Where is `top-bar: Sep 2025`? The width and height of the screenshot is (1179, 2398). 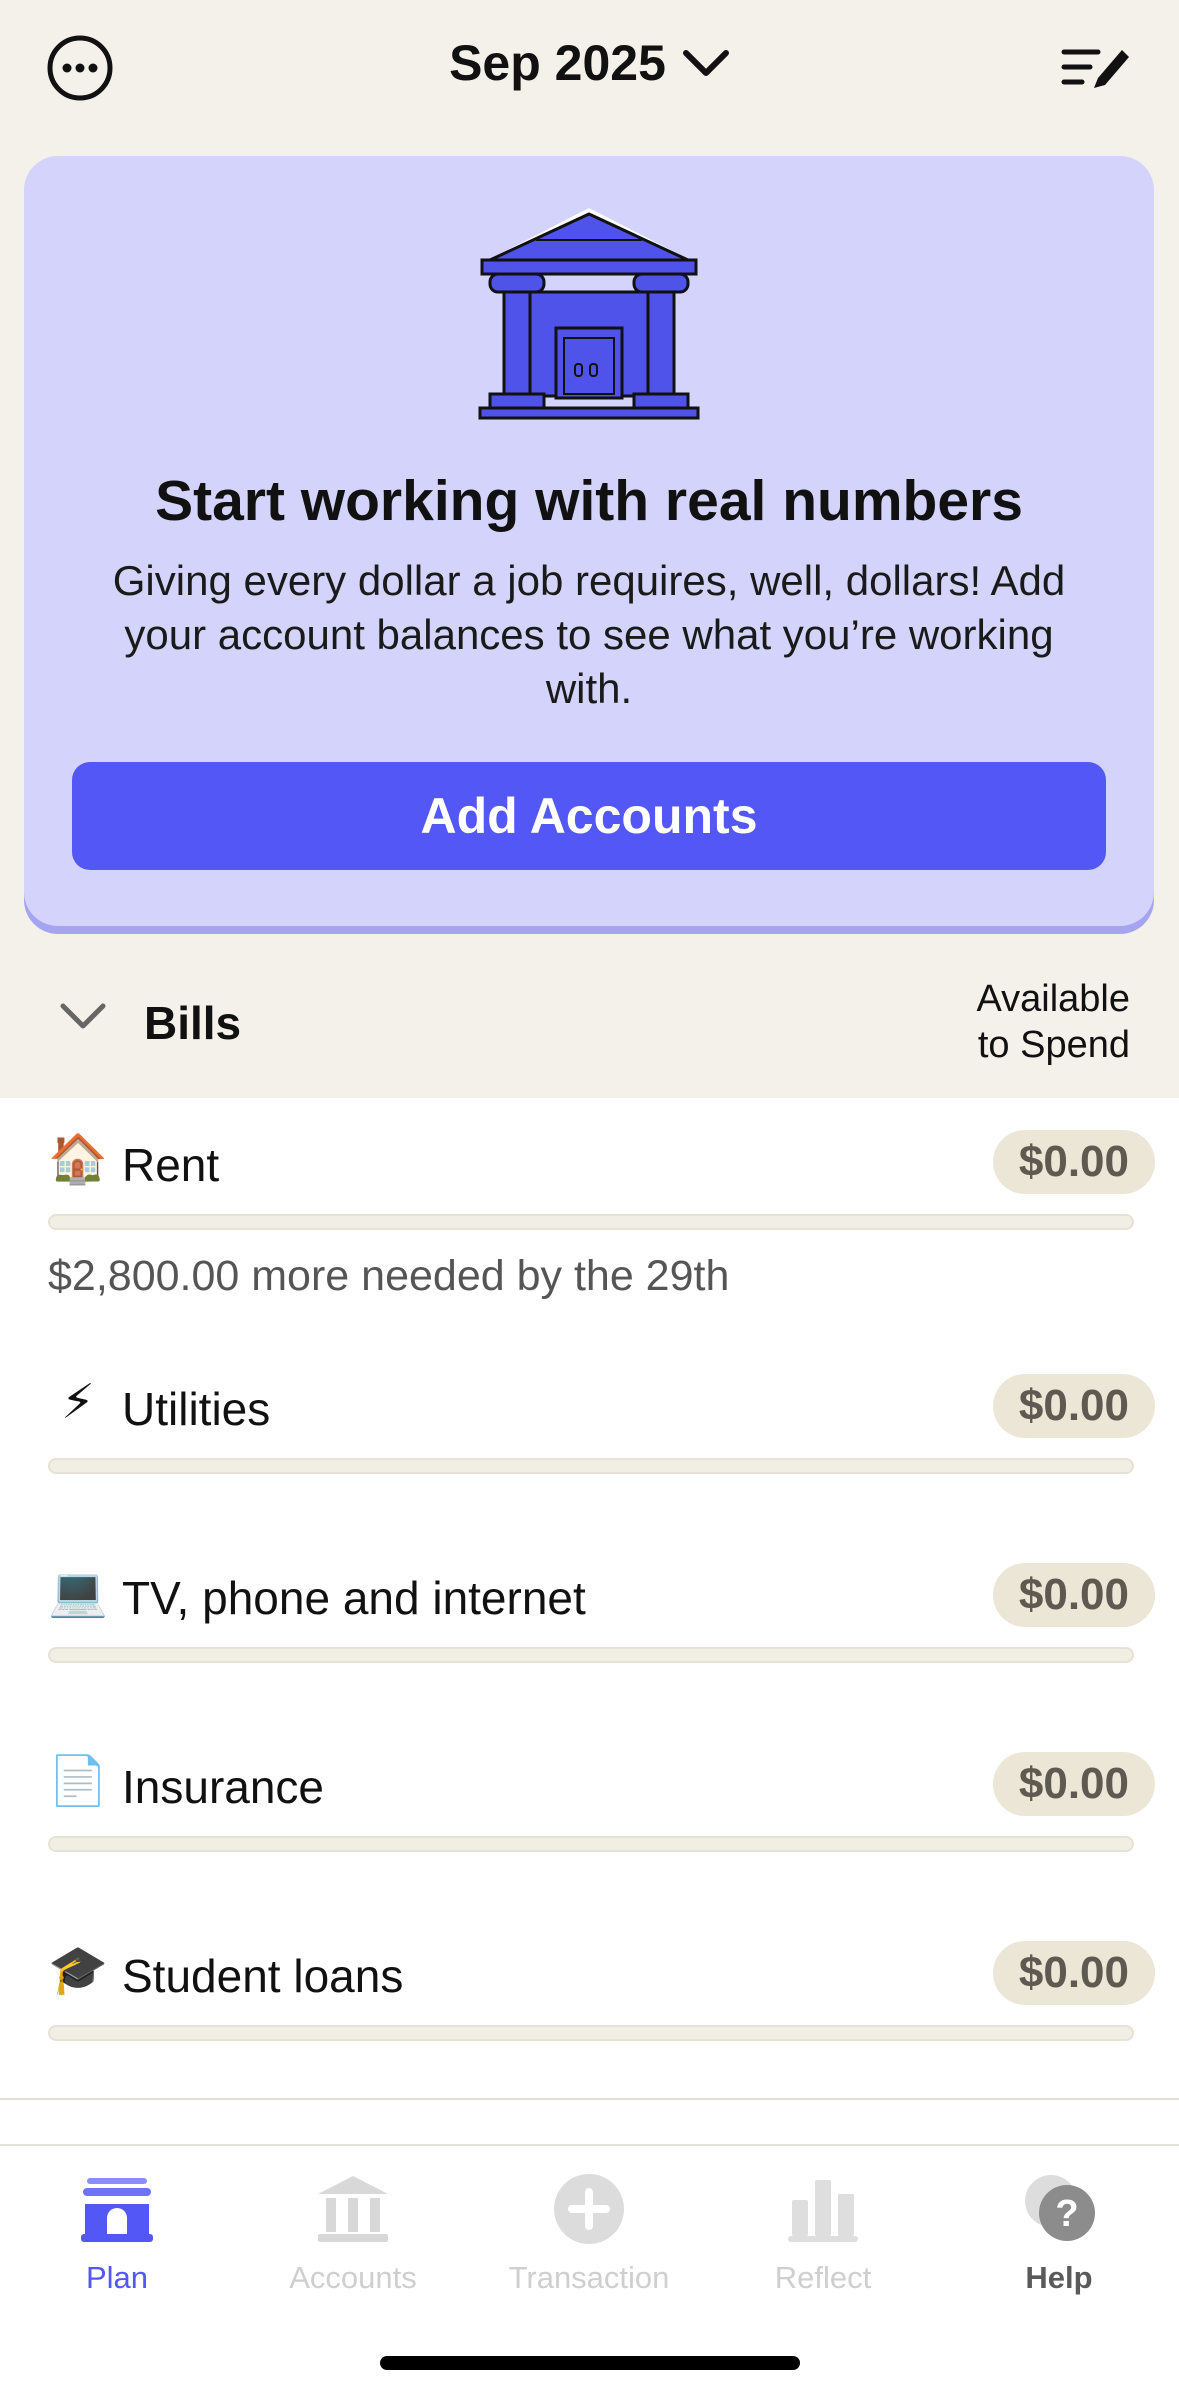 top-bar: Sep 2025 is located at coordinates (589, 70).